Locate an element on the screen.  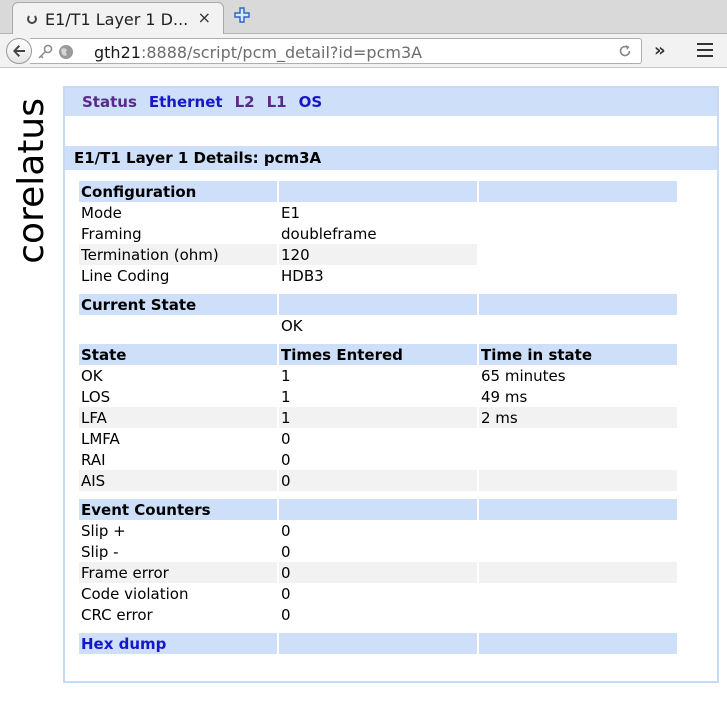
reload-icon is located at coordinates (625, 51).